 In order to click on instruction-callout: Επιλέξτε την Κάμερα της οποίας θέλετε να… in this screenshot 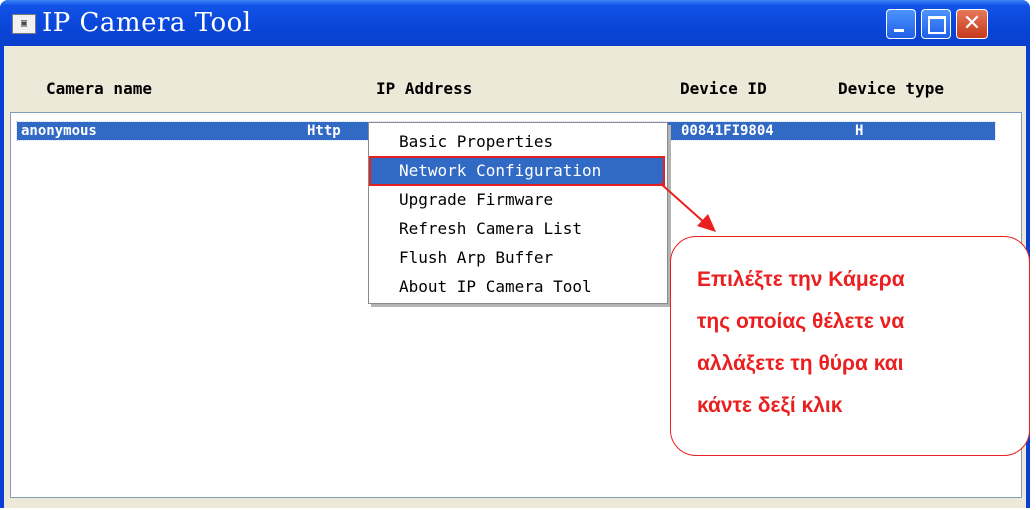, I will do `click(850, 346)`.